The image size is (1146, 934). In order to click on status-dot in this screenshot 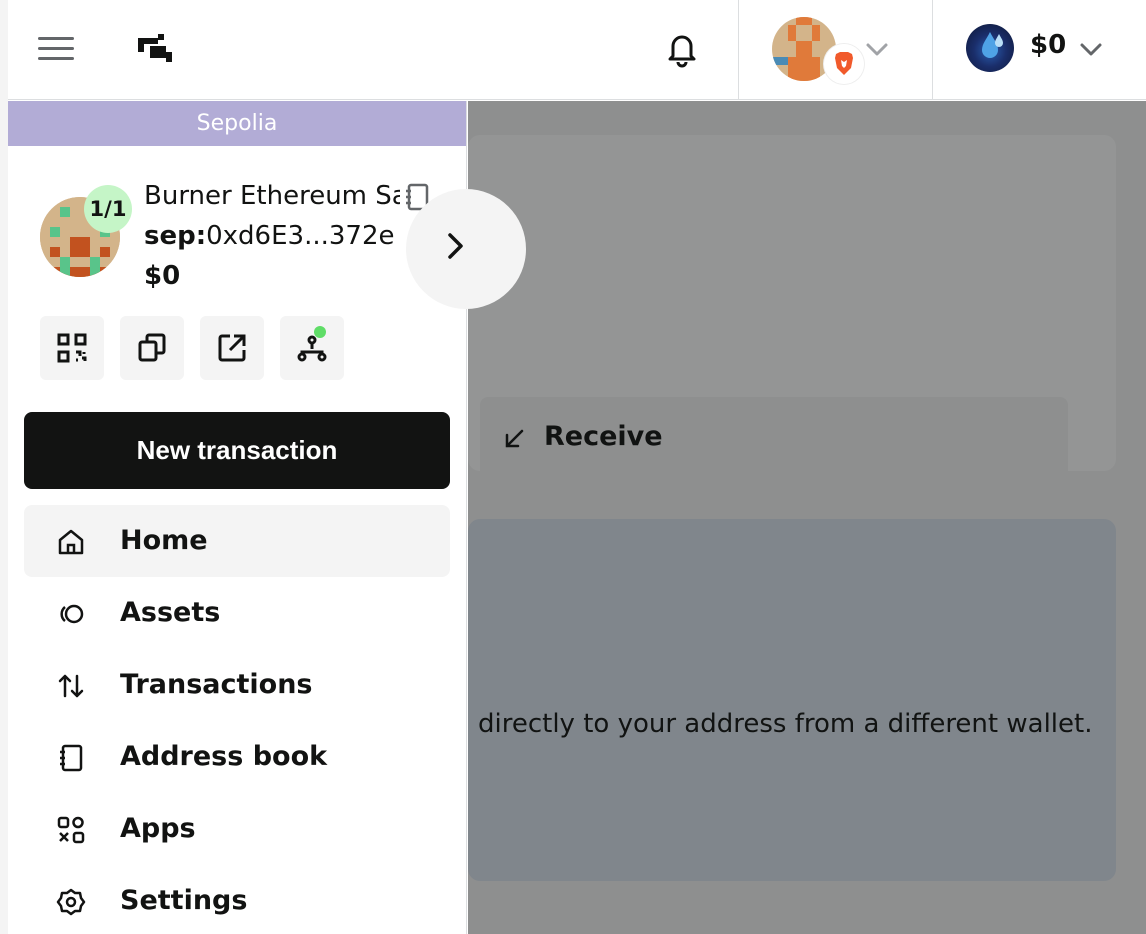, I will do `click(320, 332)`.